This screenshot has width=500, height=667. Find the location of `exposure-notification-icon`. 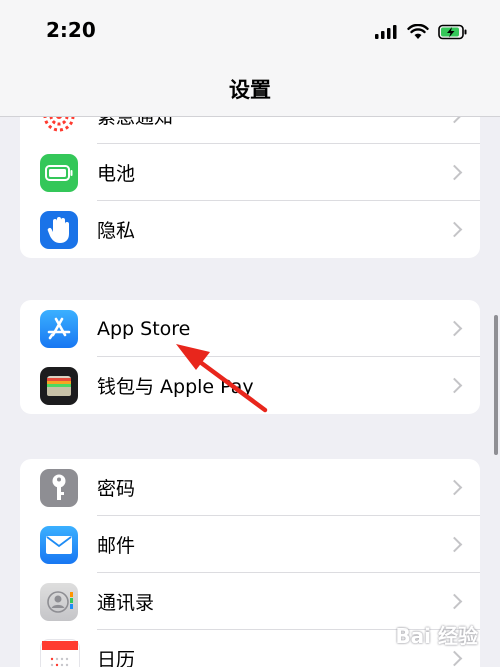

exposure-notification-icon is located at coordinates (59, 126).